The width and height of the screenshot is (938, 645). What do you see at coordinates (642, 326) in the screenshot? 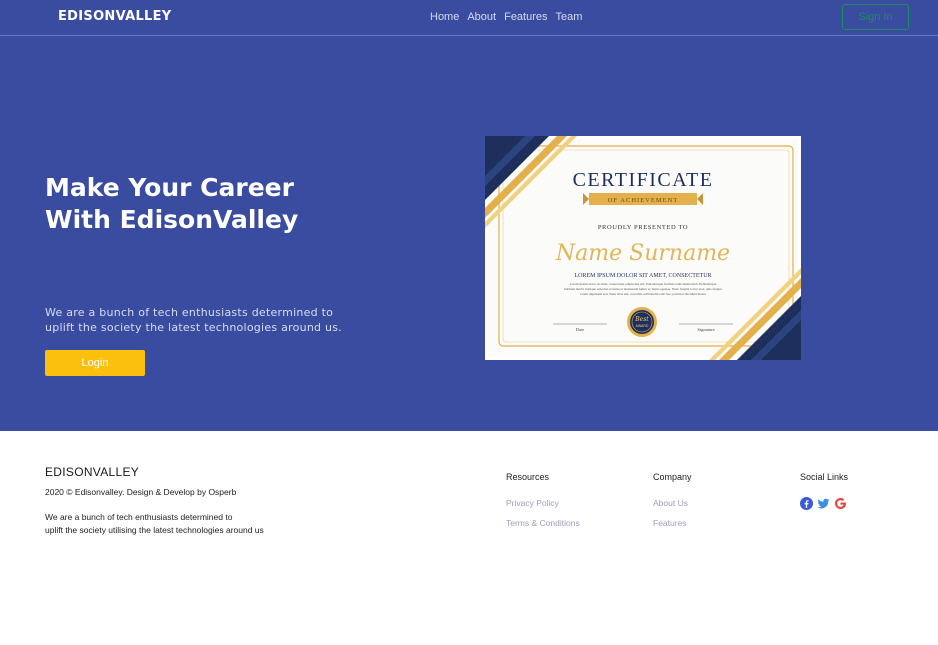
I see `award-badge-line2: AWARD` at bounding box center [642, 326].